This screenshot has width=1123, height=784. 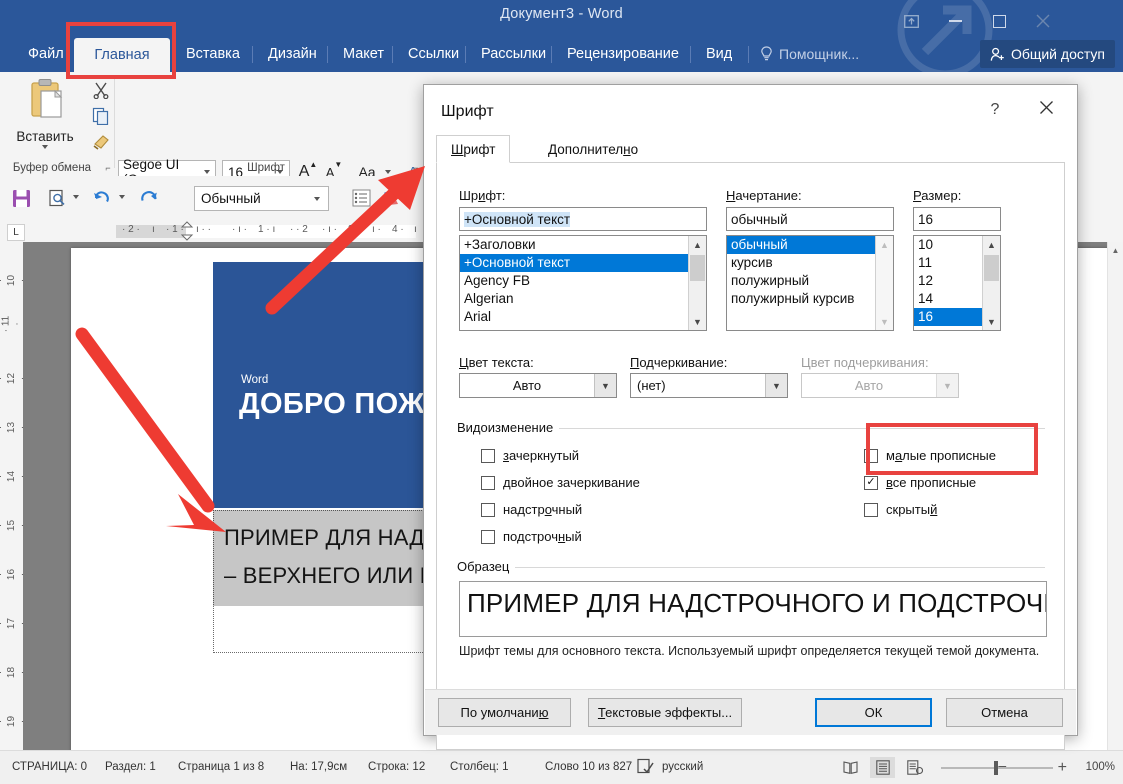 What do you see at coordinates (1047, 54) in the screenshot?
I see `share-button: Общий доступ` at bounding box center [1047, 54].